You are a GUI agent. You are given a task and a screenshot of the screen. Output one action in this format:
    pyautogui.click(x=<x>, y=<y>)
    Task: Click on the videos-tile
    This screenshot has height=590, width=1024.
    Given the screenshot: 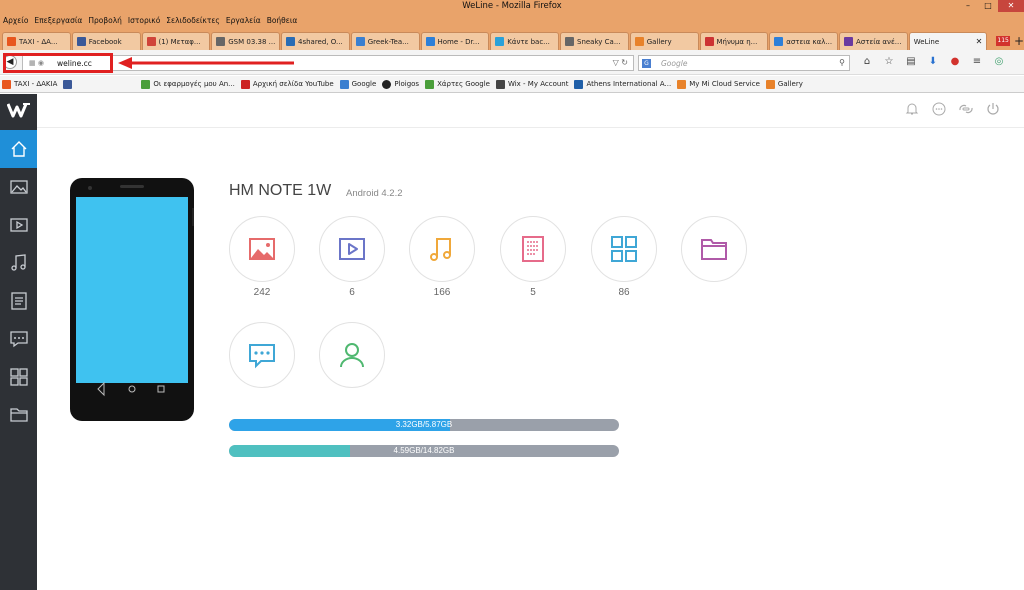 What is the action you would take?
    pyautogui.click(x=352, y=249)
    